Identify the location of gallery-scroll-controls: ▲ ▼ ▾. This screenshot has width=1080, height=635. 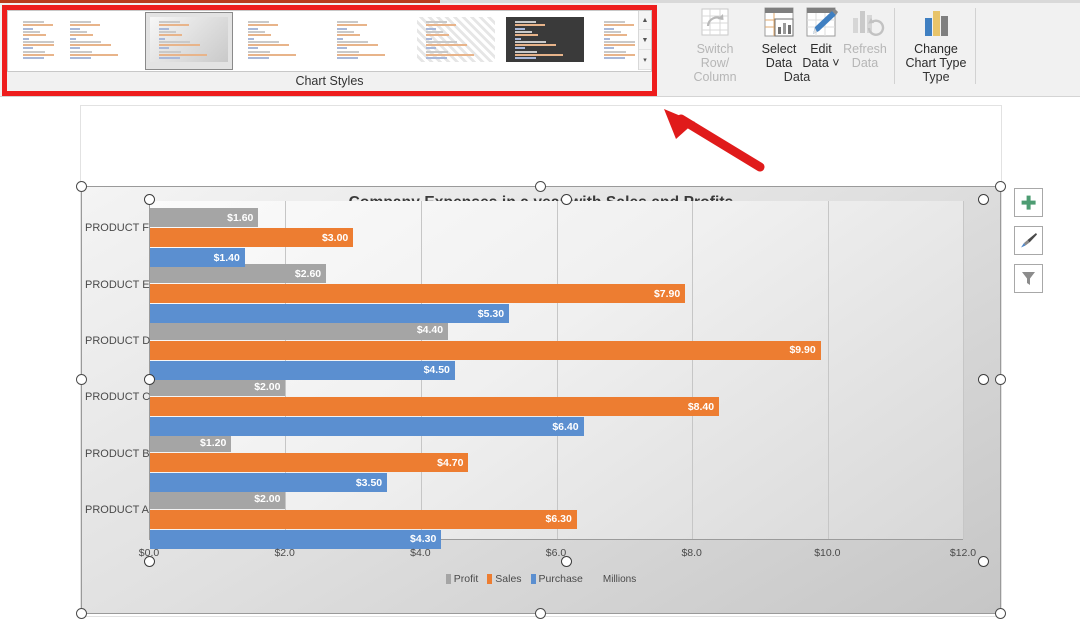
(644, 40).